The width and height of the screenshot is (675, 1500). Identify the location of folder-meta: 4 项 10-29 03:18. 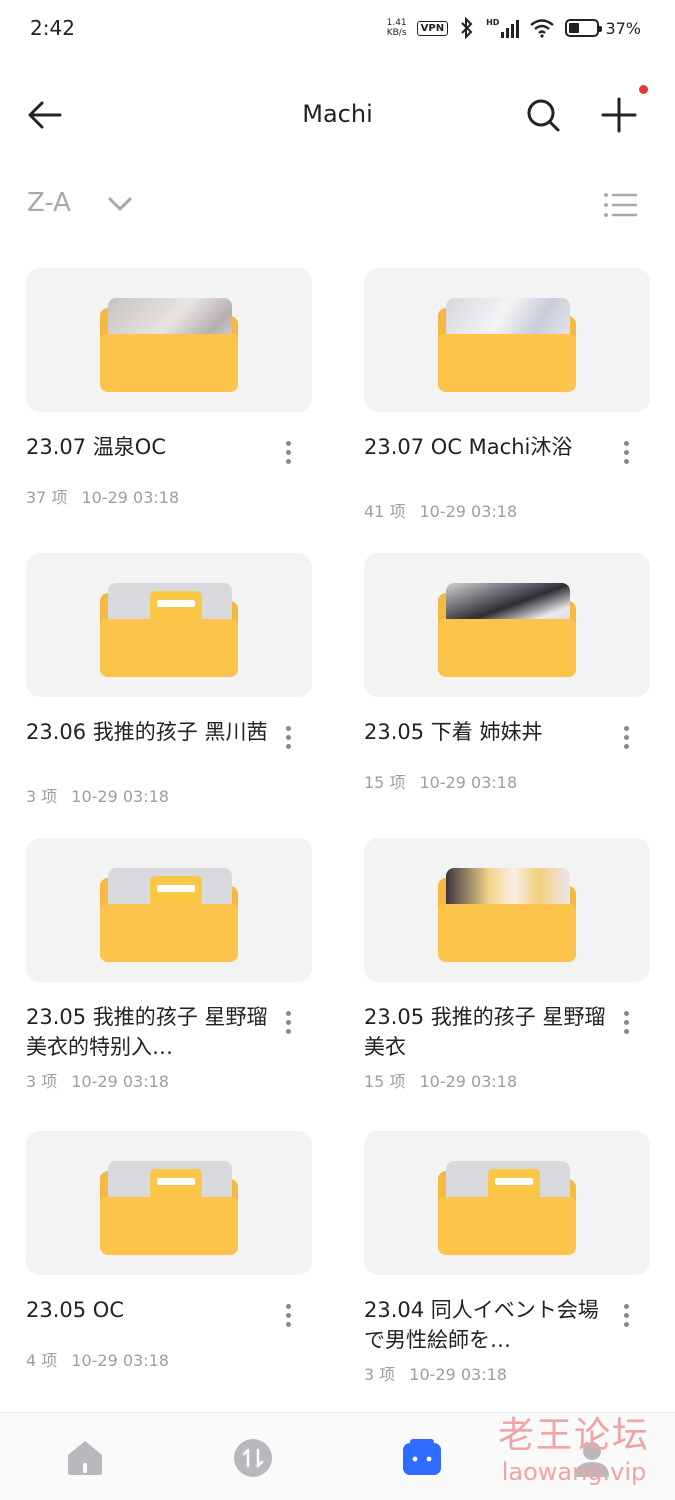
(97, 1359).